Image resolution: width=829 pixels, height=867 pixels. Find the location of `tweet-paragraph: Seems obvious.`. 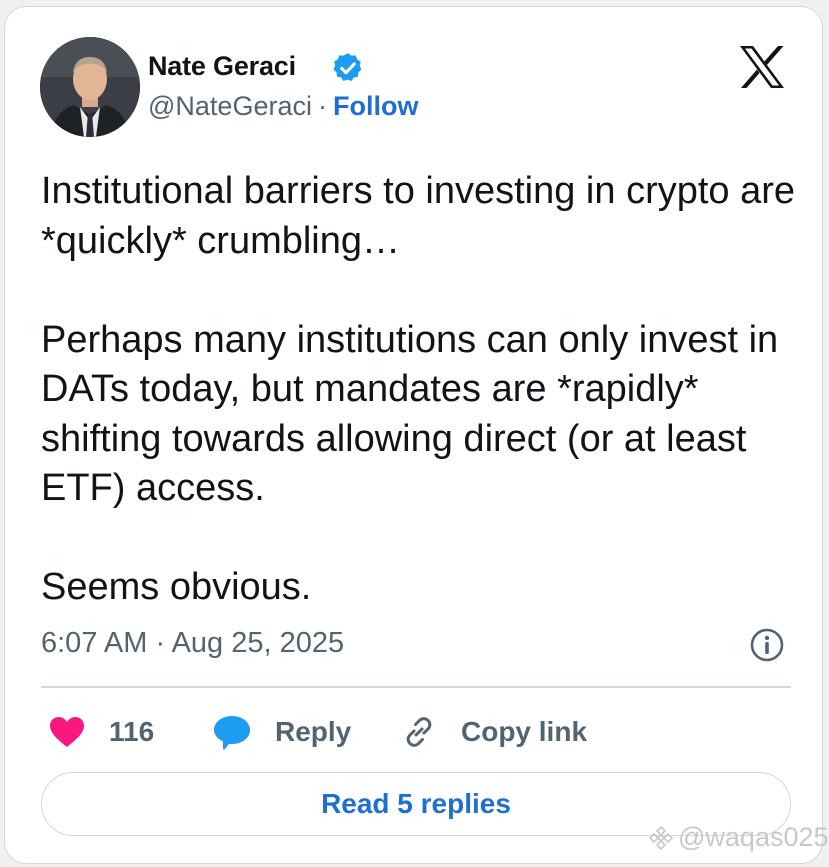

tweet-paragraph: Seems obvious. is located at coordinates (176, 587).